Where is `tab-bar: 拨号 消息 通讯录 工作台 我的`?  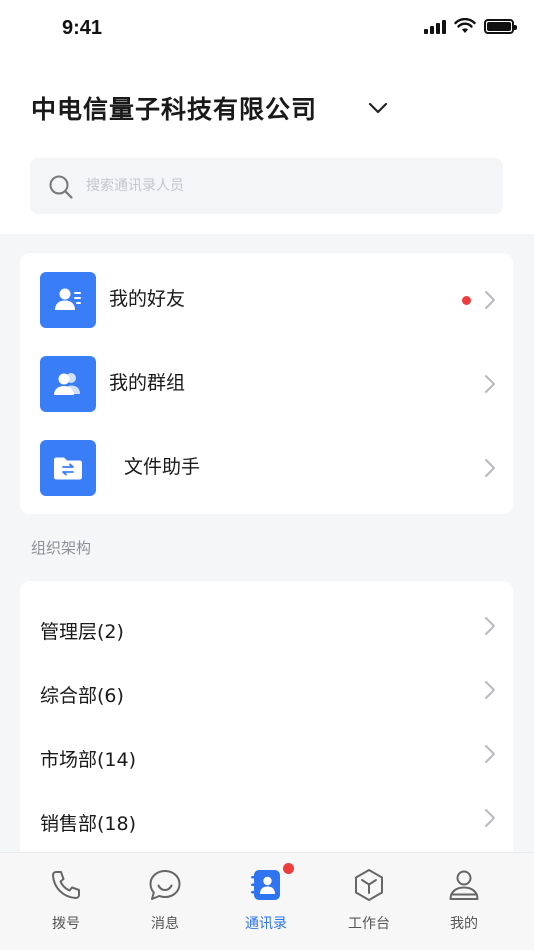 tab-bar: 拨号 消息 通讯录 工作台 我的 is located at coordinates (267, 901).